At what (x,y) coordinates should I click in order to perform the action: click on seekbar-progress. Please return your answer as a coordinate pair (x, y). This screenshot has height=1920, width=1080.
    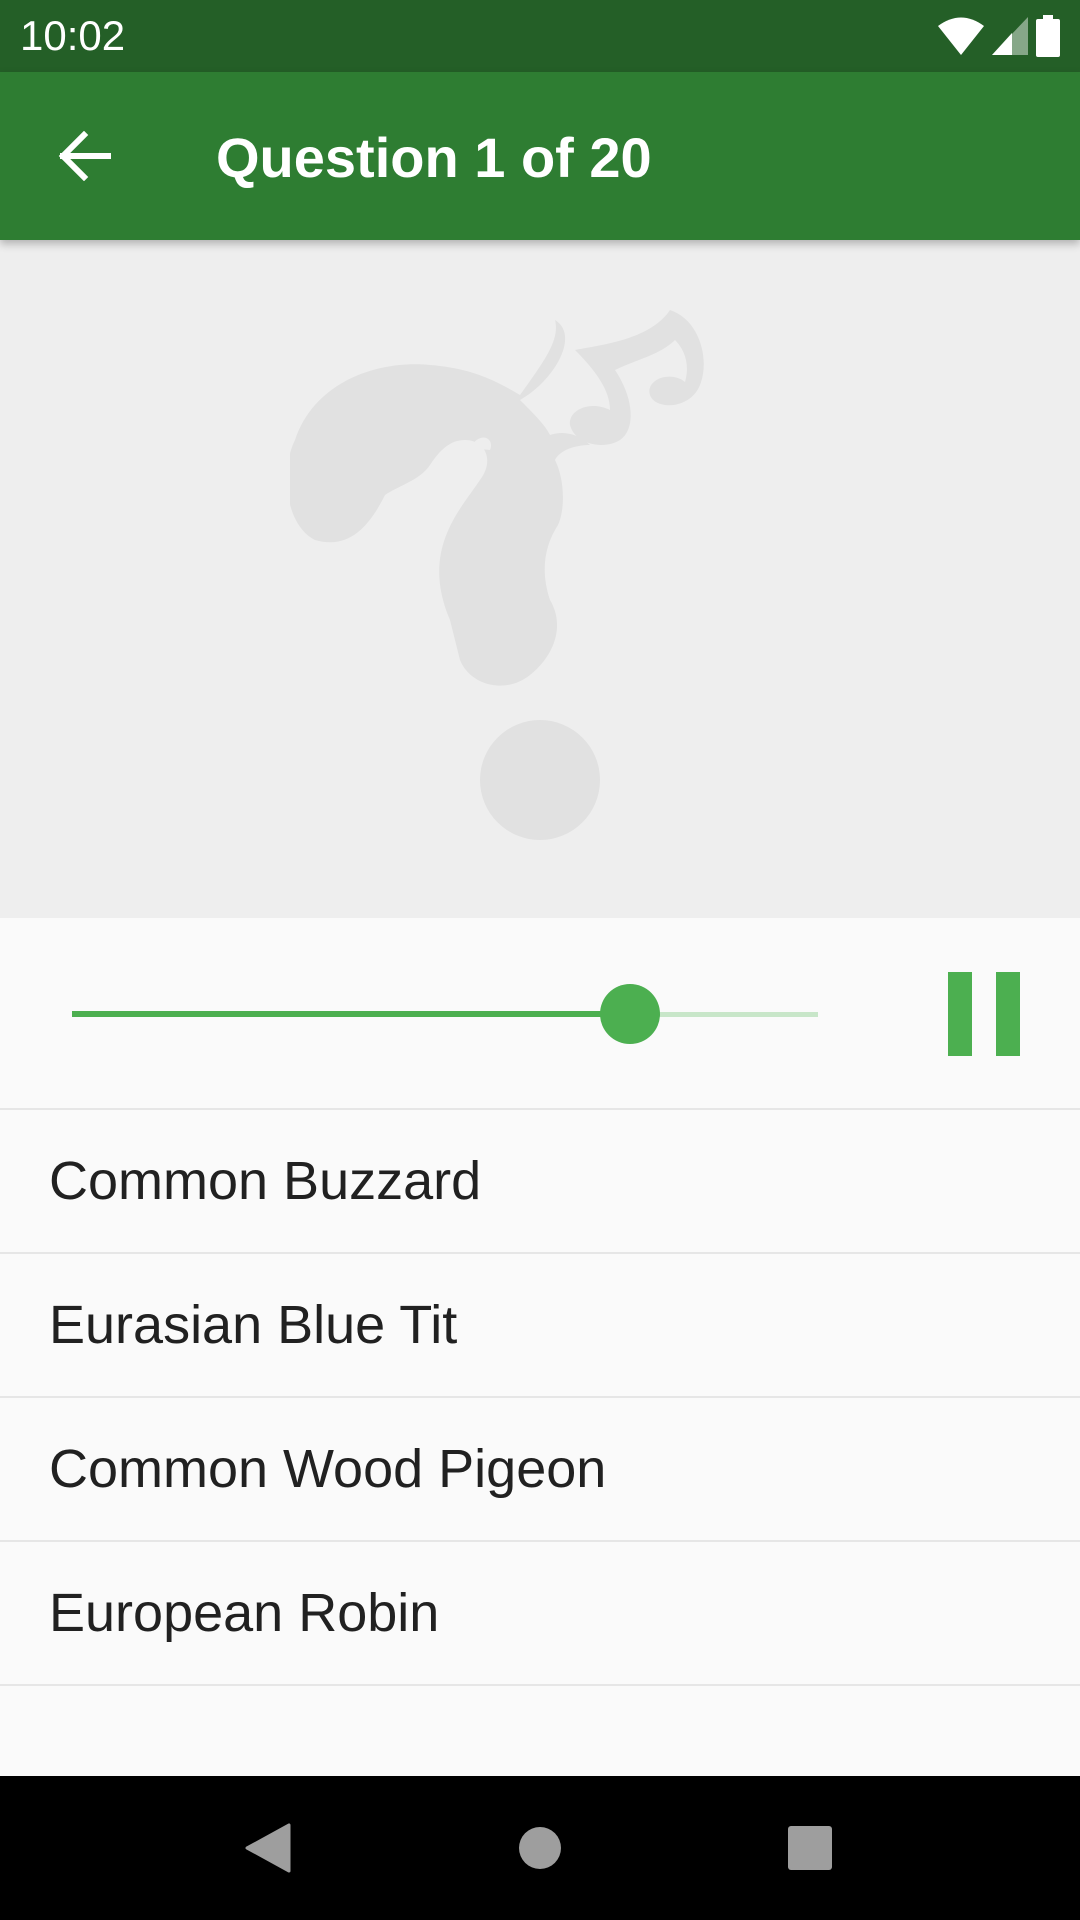
    Looking at the image, I should click on (351, 1014).